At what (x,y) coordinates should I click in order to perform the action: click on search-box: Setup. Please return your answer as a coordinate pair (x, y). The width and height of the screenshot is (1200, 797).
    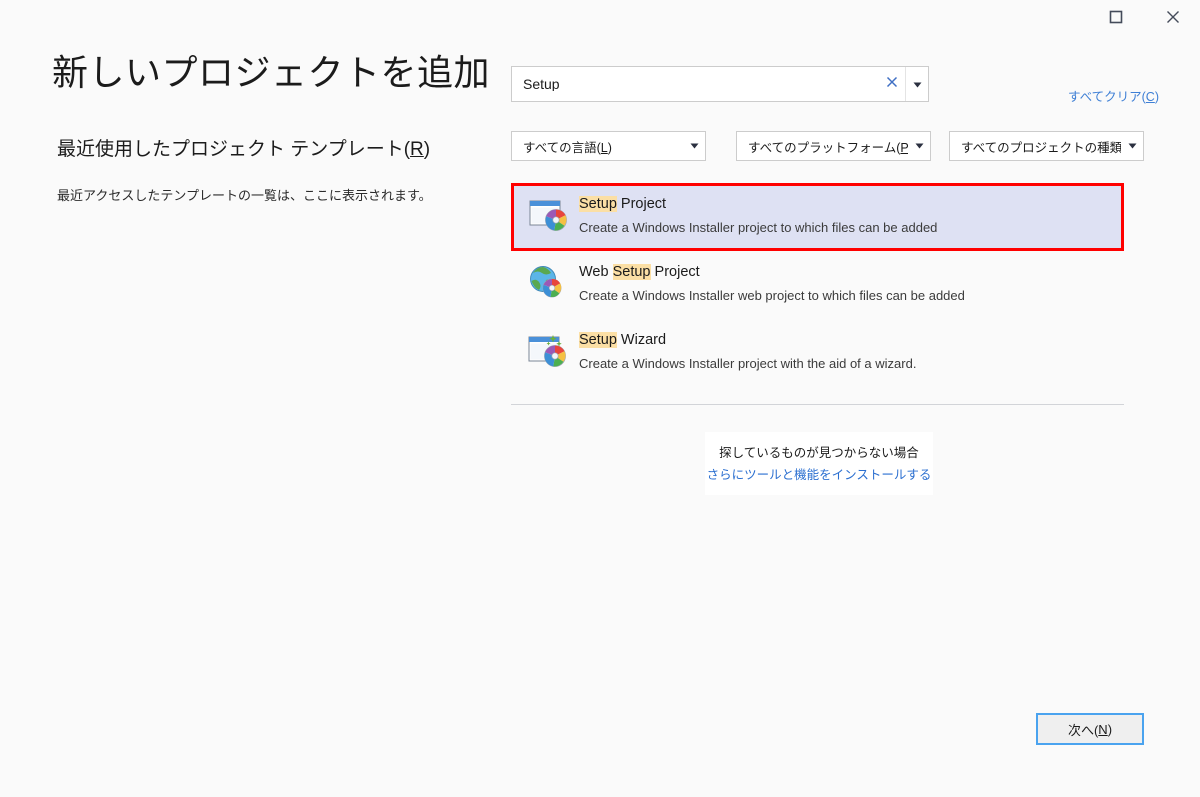
    Looking at the image, I should click on (720, 84).